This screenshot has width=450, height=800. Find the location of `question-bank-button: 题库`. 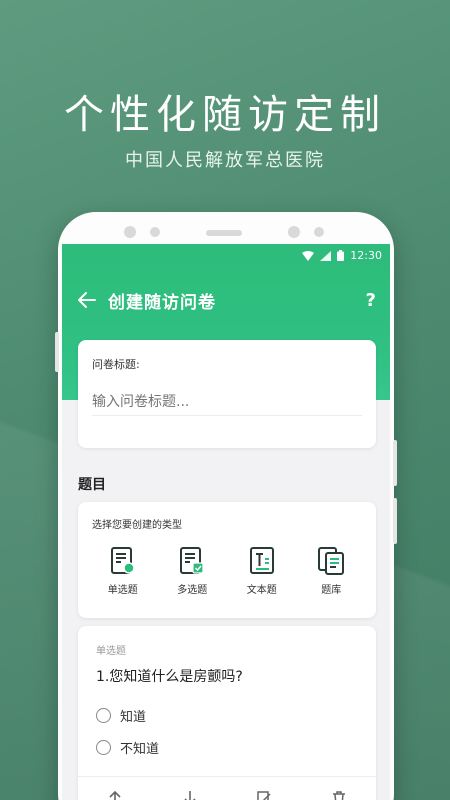

question-bank-button: 题库 is located at coordinates (331, 571).